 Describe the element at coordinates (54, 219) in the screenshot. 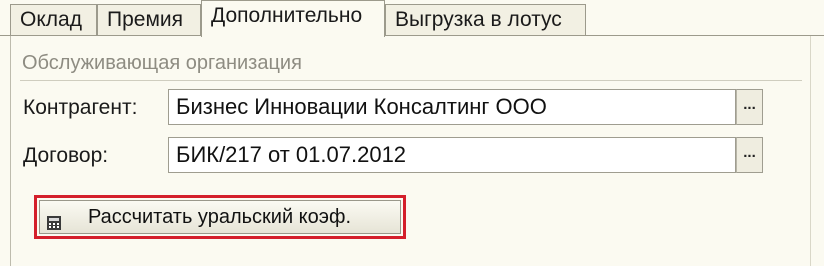

I see `calculator-icon` at that location.